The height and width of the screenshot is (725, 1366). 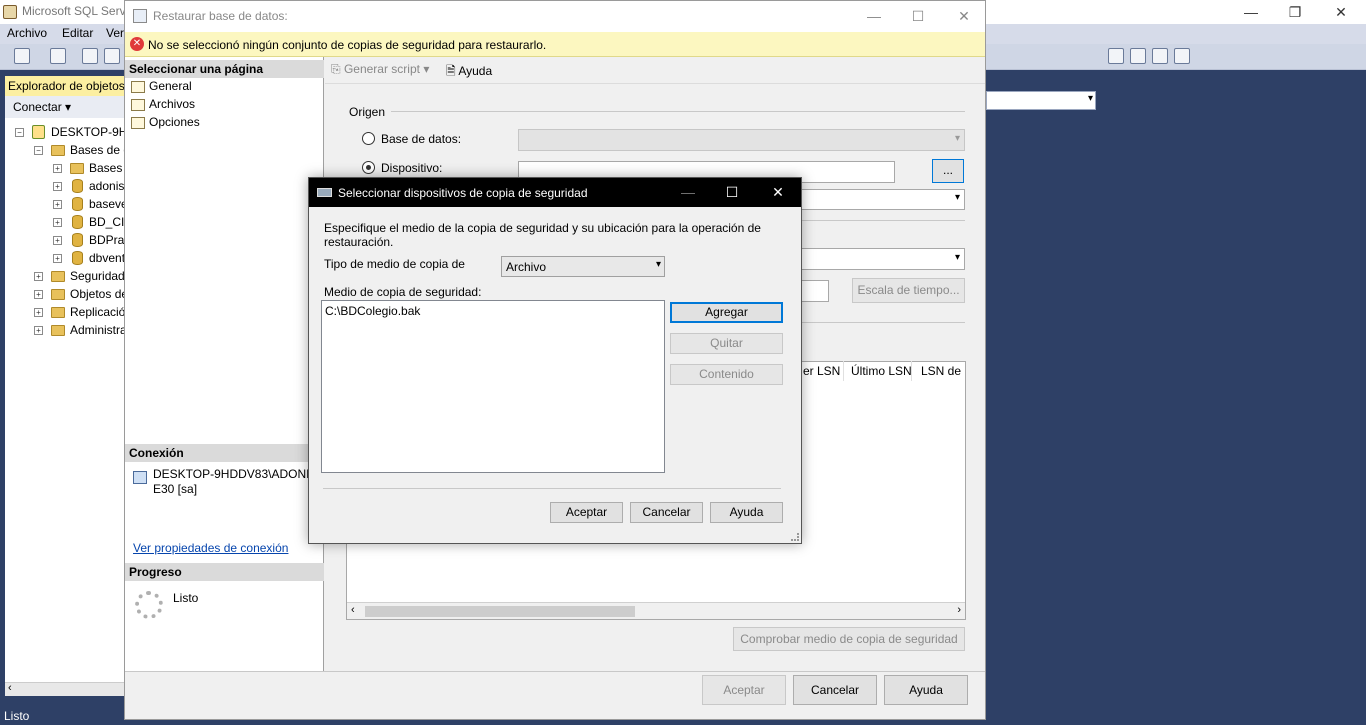 I want to click on save-icon, so click(x=112, y=56).